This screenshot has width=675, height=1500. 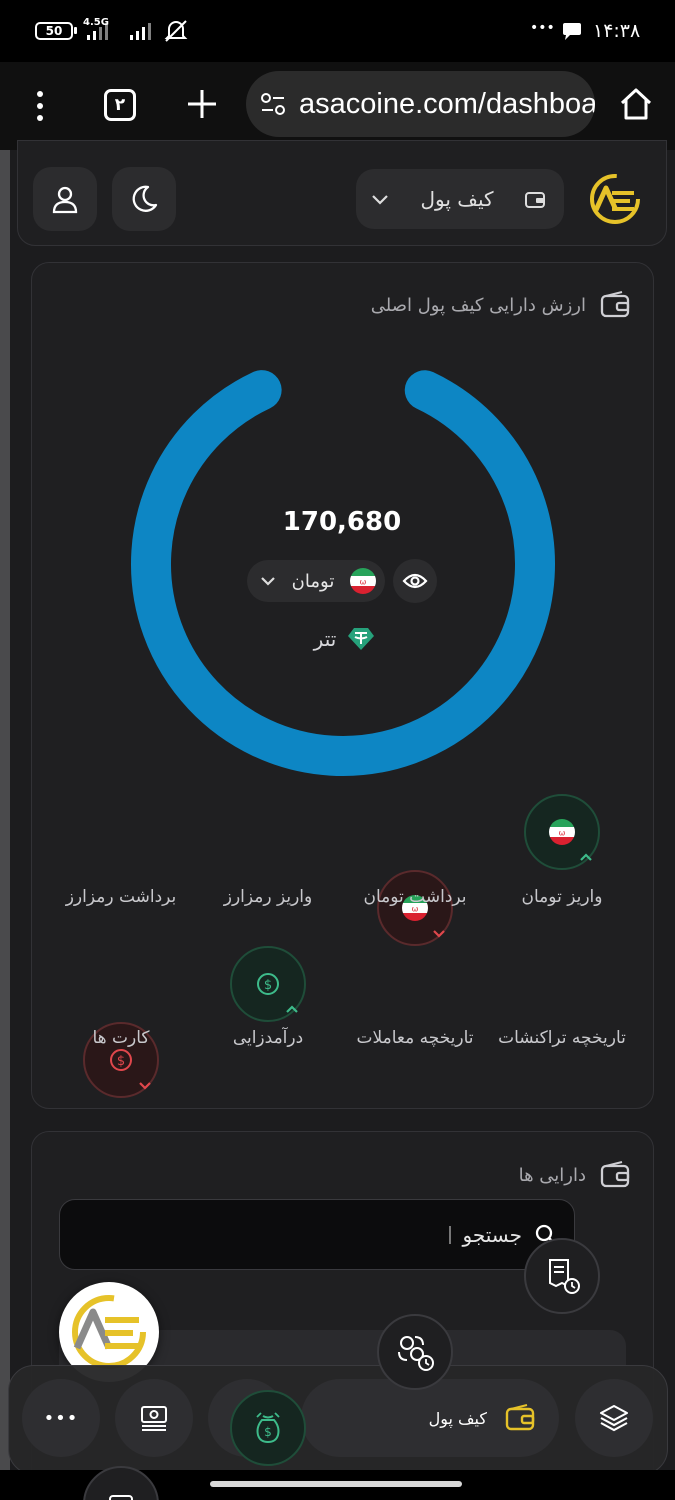 What do you see at coordinates (75, 30) in the screenshot?
I see `battery-tip` at bounding box center [75, 30].